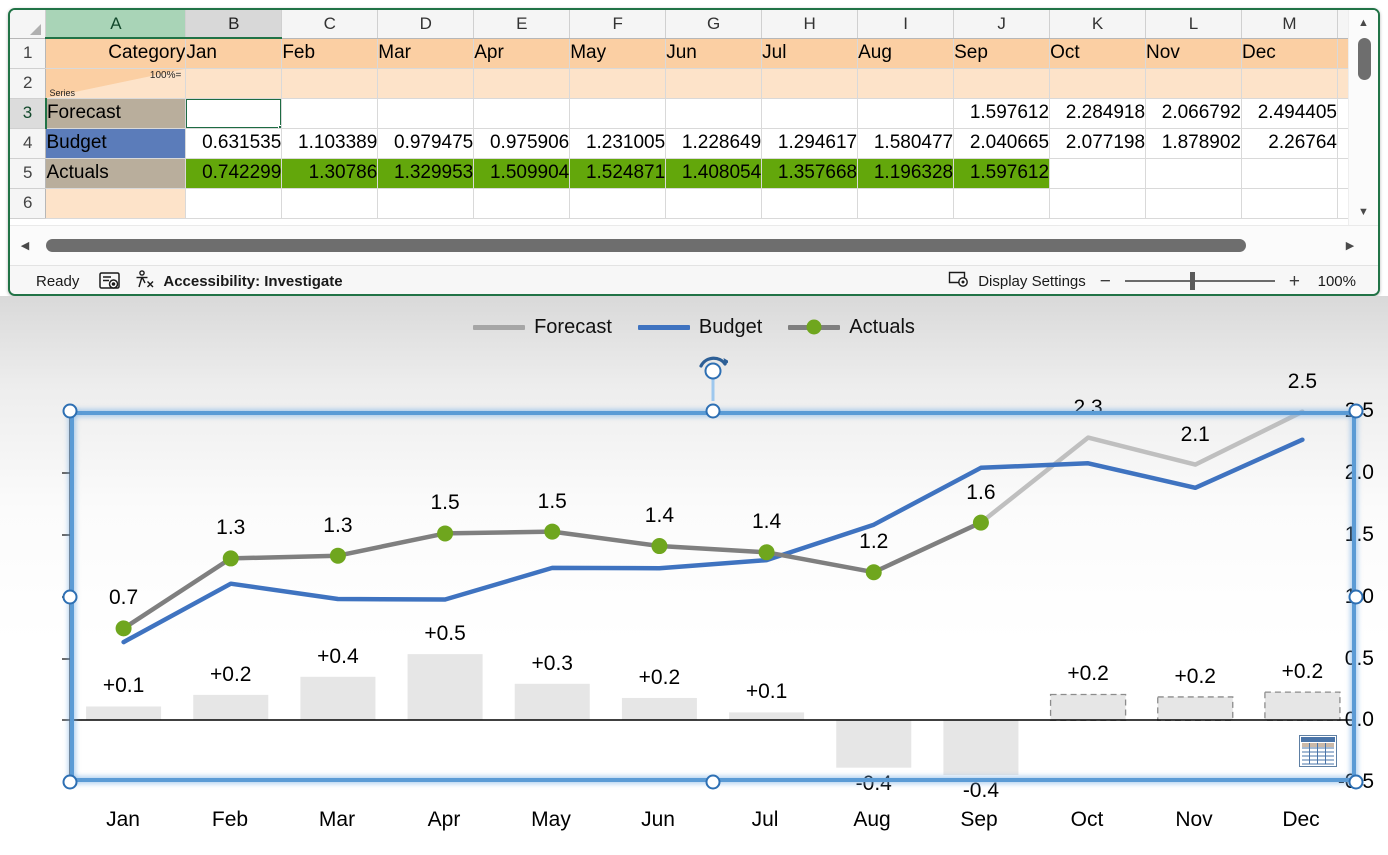 The height and width of the screenshot is (855, 1388). I want to click on accessibility-status: Accessibility: Investigate, so click(238, 281).